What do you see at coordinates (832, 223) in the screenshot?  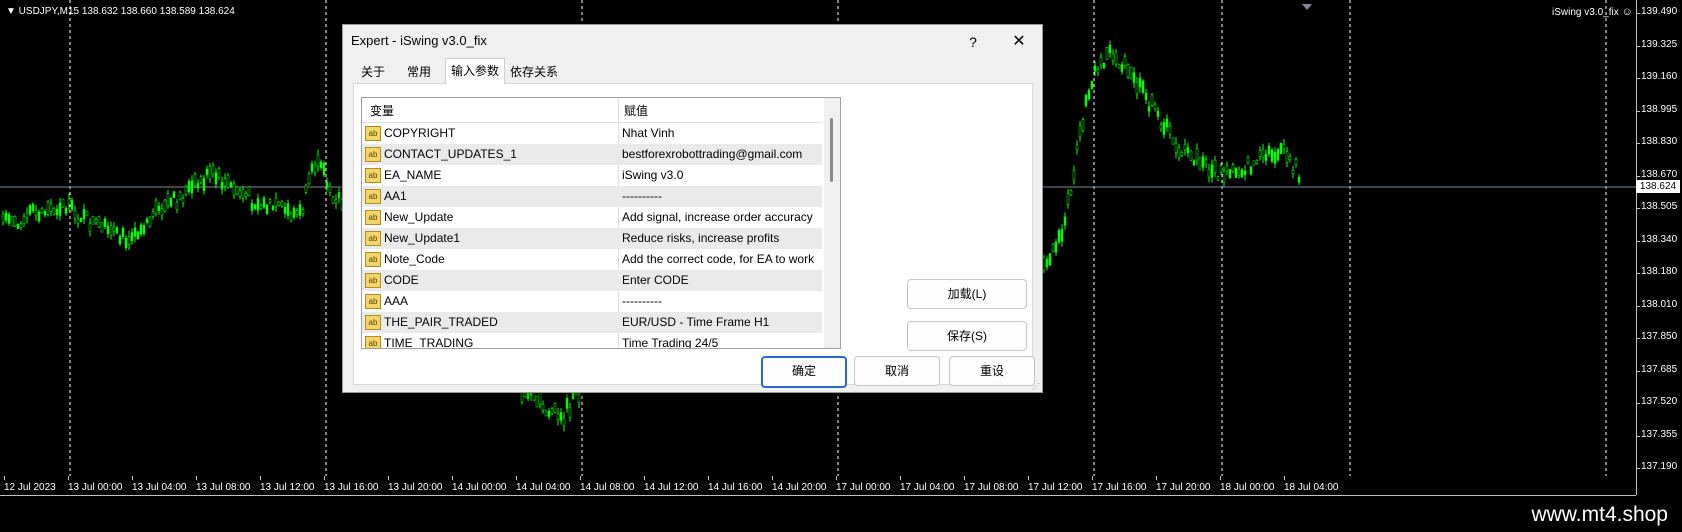 I see `scrollbar` at bounding box center [832, 223].